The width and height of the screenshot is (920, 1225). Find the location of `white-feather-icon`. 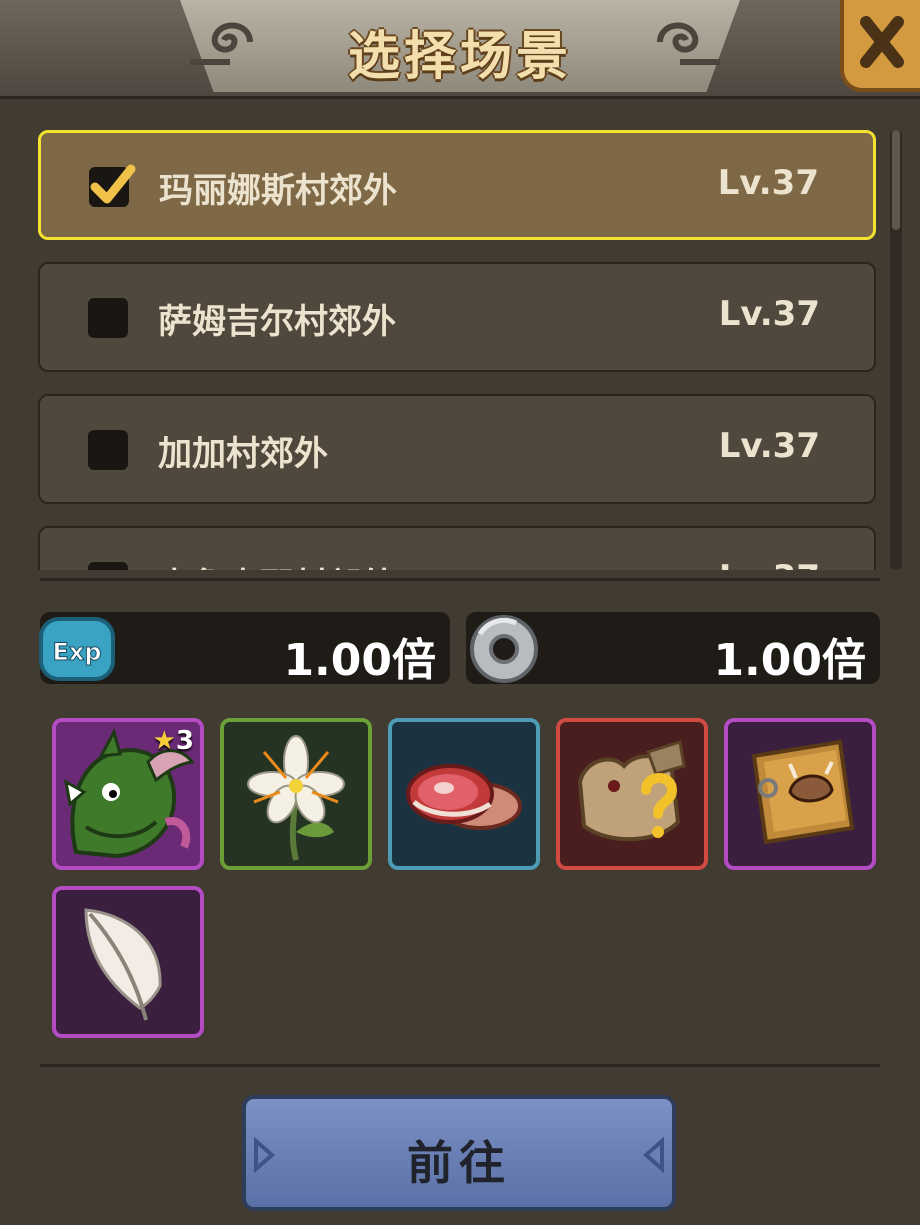

white-feather-icon is located at coordinates (123, 964).